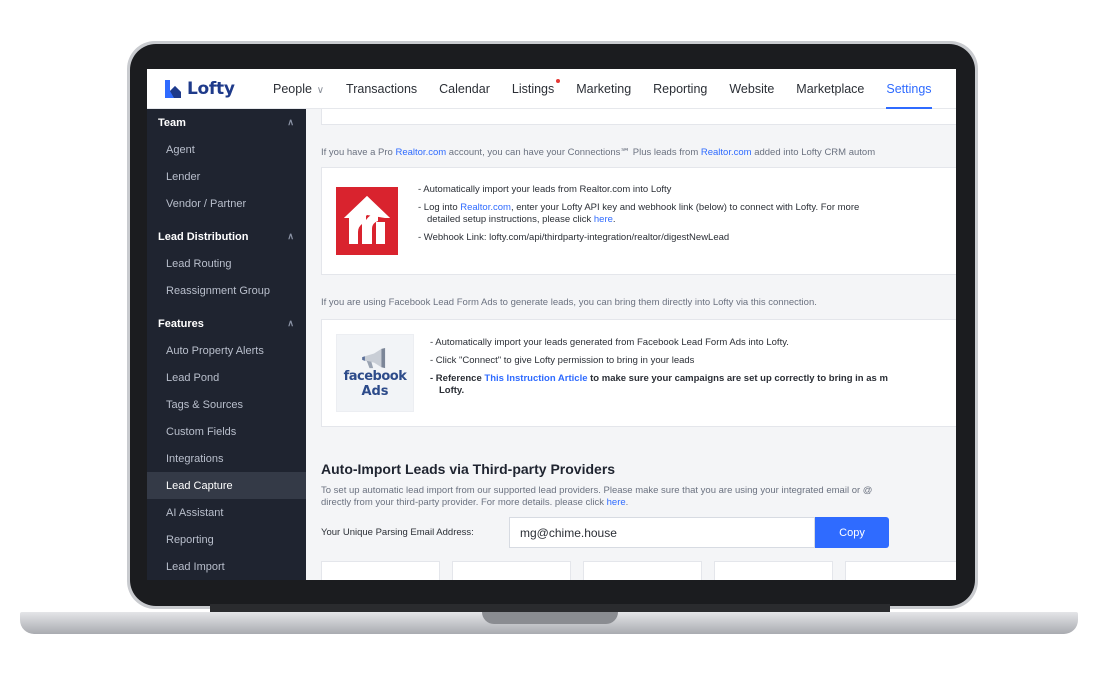 The width and height of the screenshot is (1100, 688). I want to click on brand-name: Lofty, so click(211, 88).